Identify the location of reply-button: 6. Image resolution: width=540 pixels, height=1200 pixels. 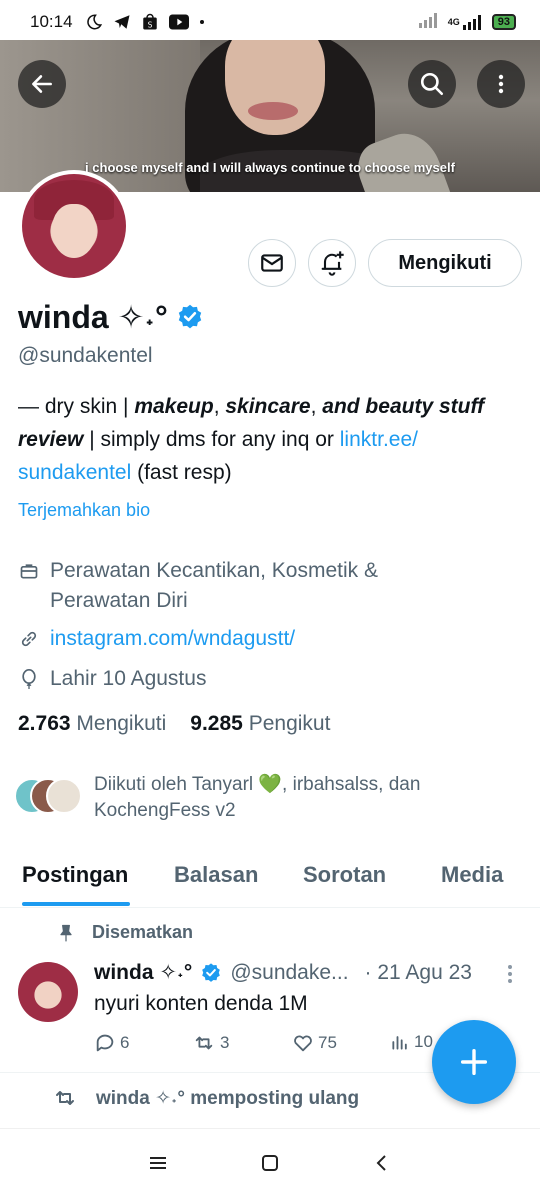
(111, 1043).